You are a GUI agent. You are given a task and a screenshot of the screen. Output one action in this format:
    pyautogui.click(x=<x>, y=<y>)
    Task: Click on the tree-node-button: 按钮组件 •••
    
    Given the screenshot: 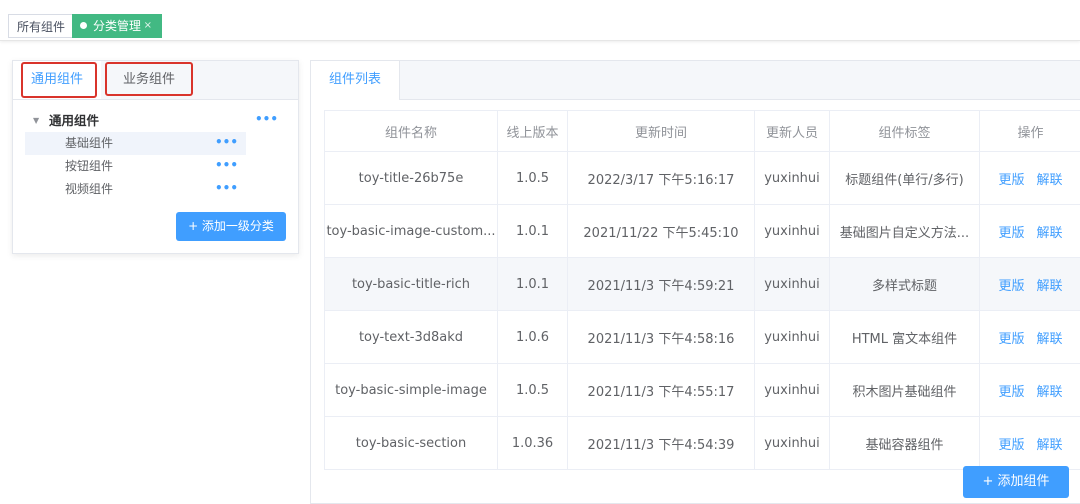 What is the action you would take?
    pyautogui.click(x=135, y=166)
    